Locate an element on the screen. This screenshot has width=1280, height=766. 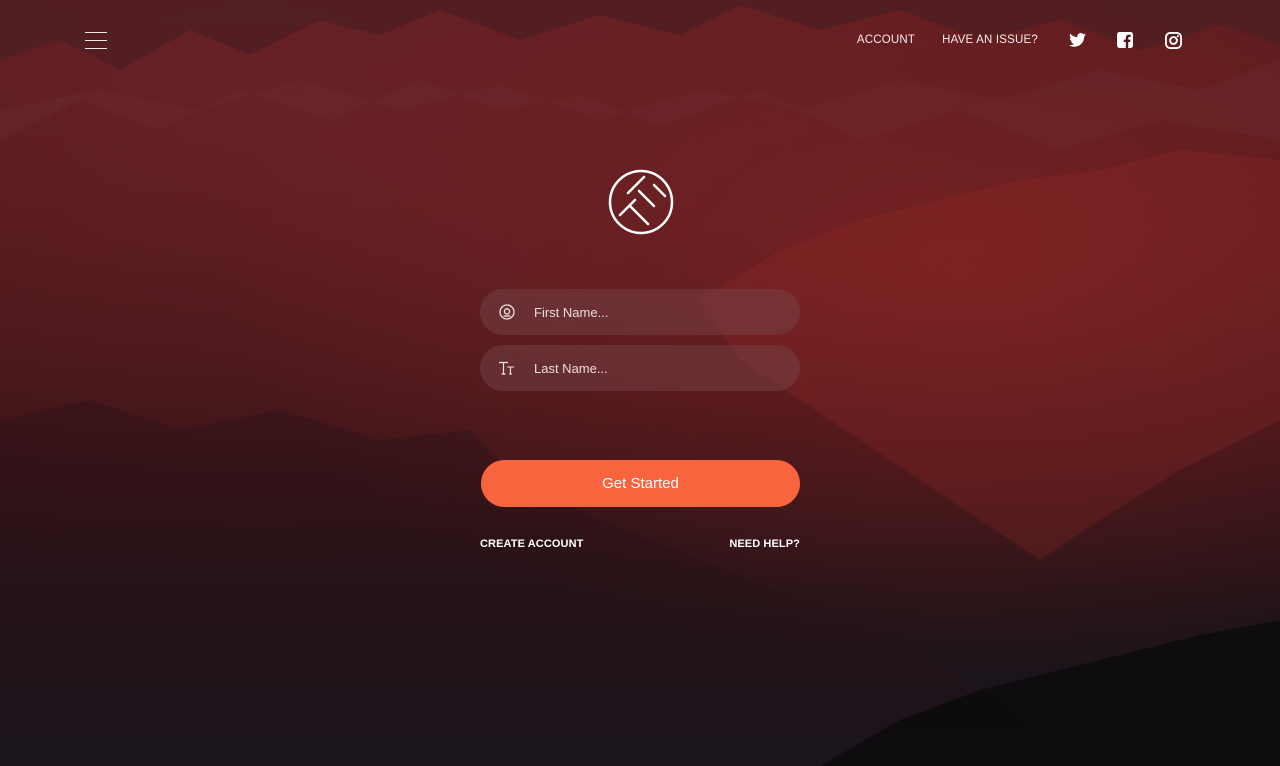
top-nav: ACCOUNT HAVE AN ISSUE? is located at coordinates (1019, 40).